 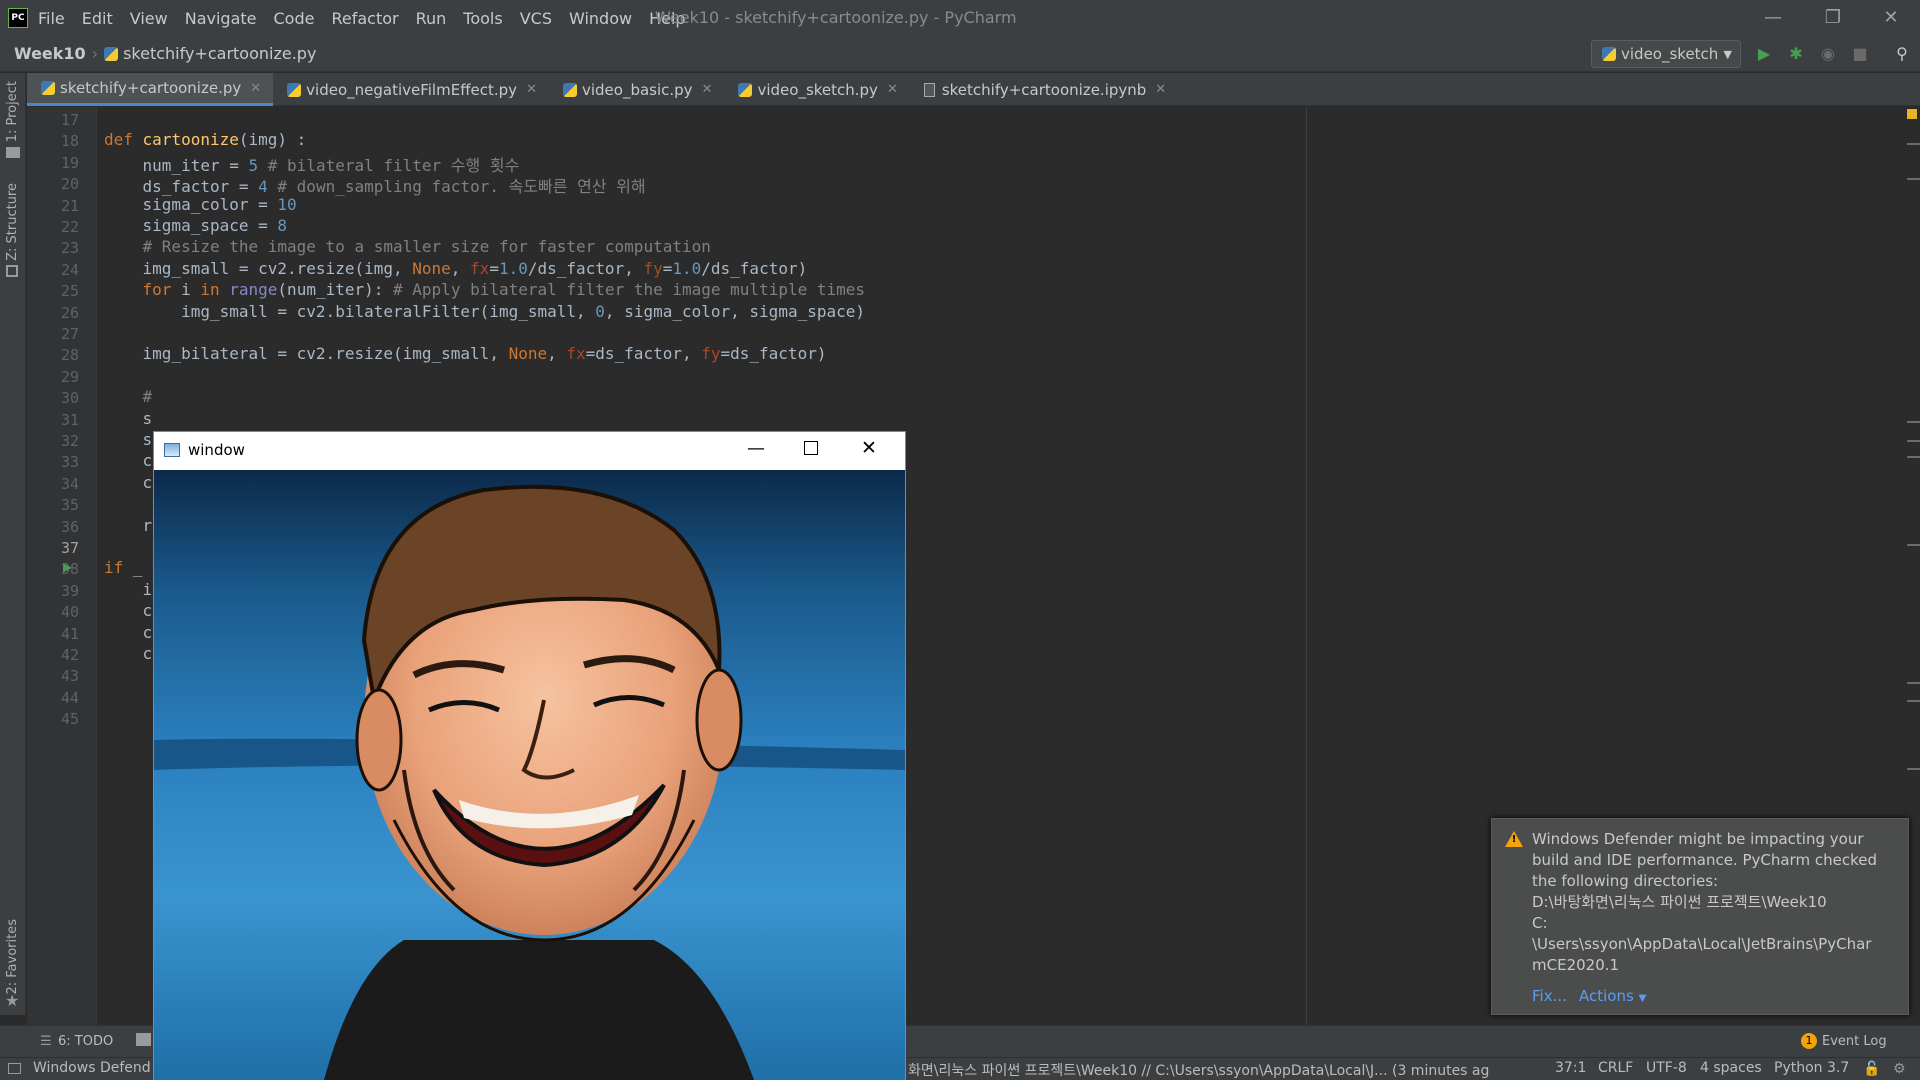 I want to click on actions-link: Actions ▼, so click(x=1612, y=996).